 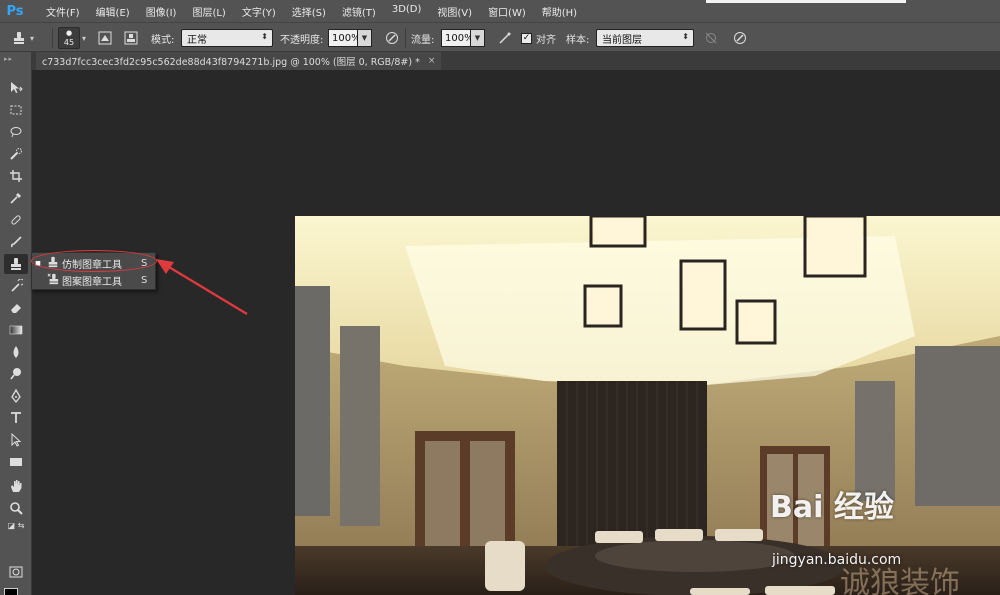 What do you see at coordinates (478, 38) in the screenshot?
I see `flow-slider-button: ▼` at bounding box center [478, 38].